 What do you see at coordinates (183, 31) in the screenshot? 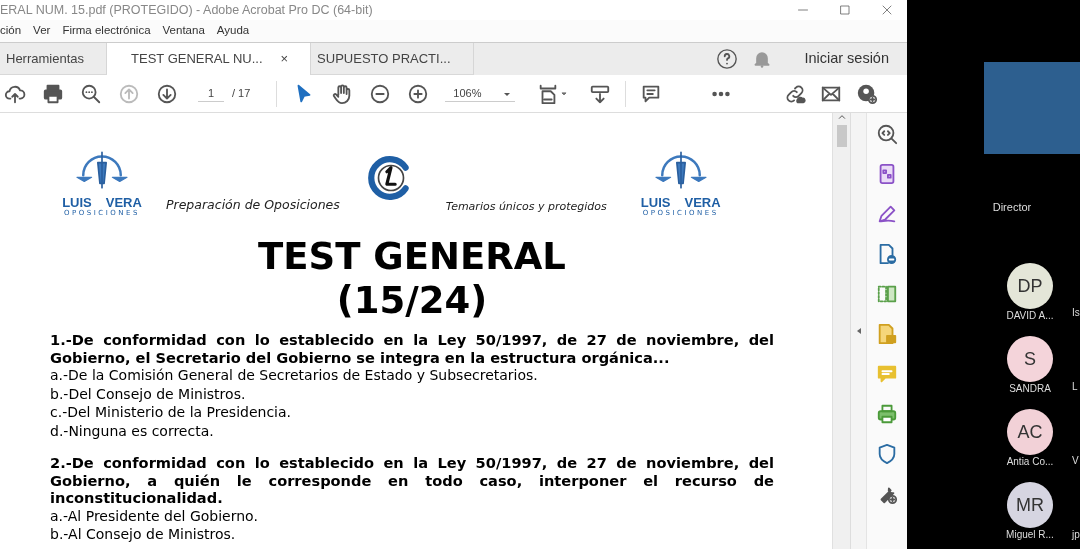
I see `menu-item: Ventana` at bounding box center [183, 31].